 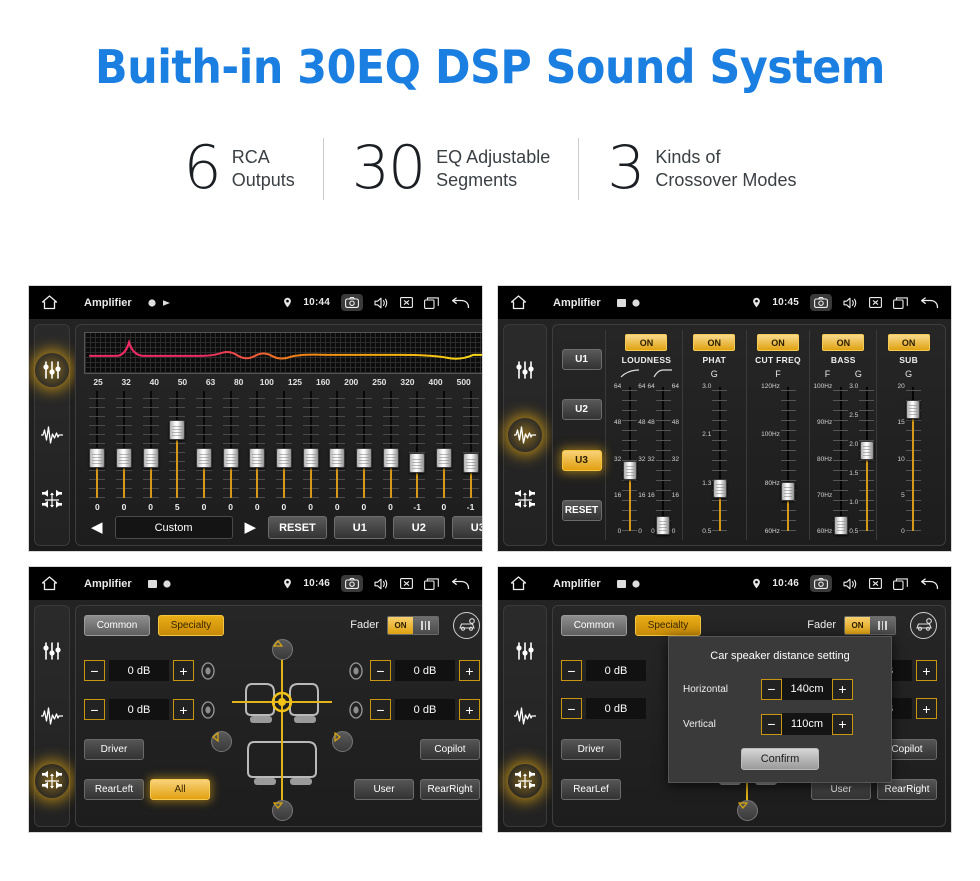 What do you see at coordinates (97, 527) in the screenshot?
I see `preset-prev-button: ◀` at bounding box center [97, 527].